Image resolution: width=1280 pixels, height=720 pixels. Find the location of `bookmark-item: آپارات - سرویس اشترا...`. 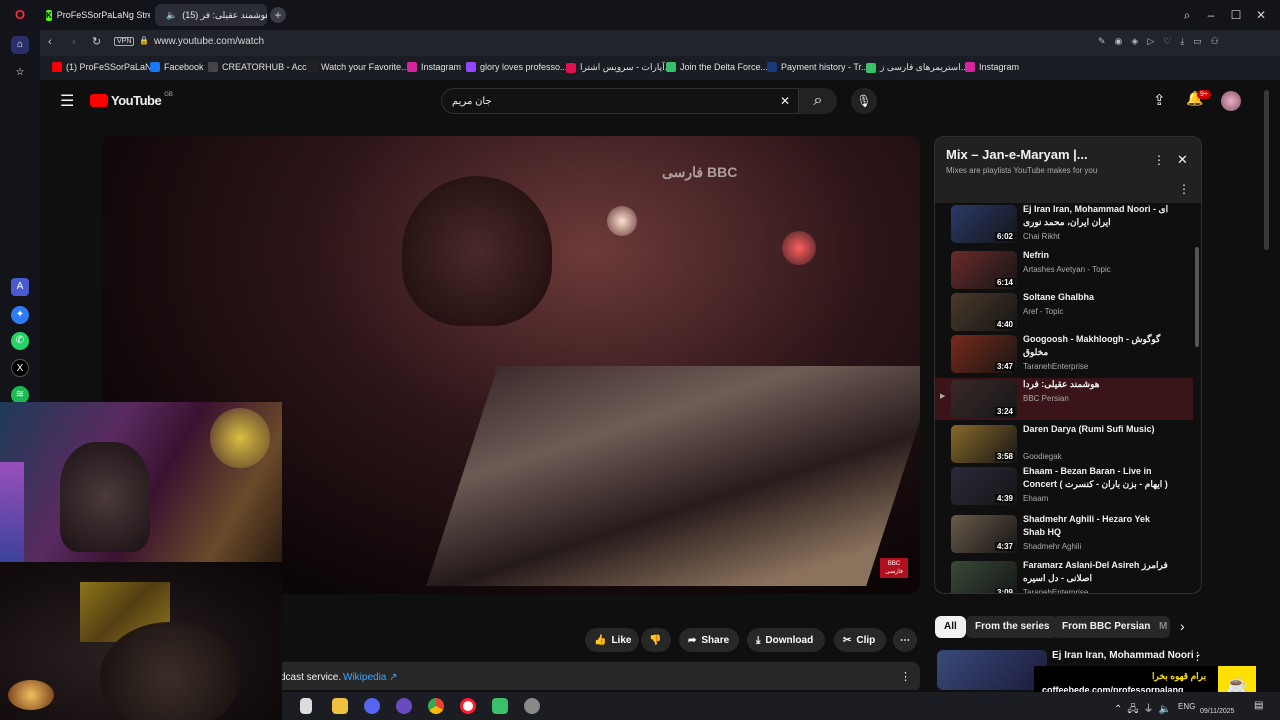

bookmark-item: آپارات - سرویس اشترا... is located at coordinates (619, 67).